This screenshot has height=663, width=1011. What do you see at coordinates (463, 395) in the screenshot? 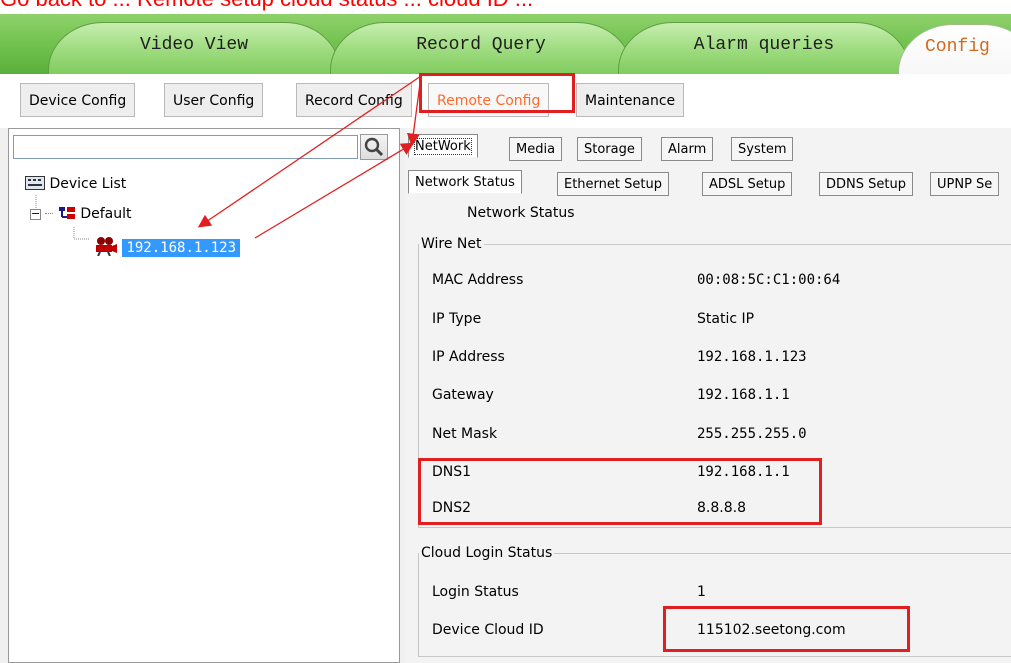
I see `gateway-label: Gateway` at bounding box center [463, 395].